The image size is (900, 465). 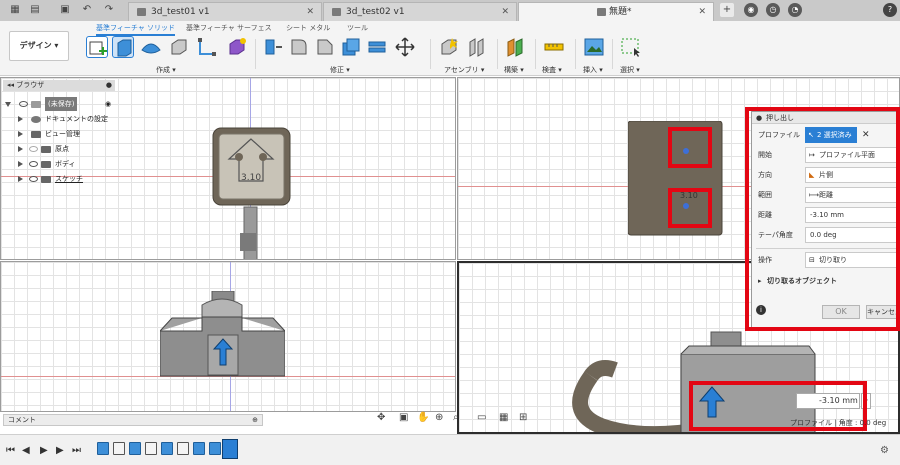 What do you see at coordinates (15, 10) in the screenshot?
I see `app-grid-icon: ▦` at bounding box center [15, 10].